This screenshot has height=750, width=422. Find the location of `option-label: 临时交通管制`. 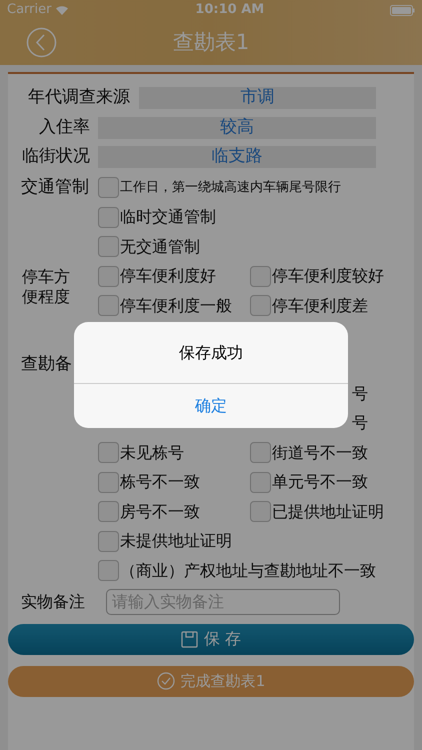

option-label: 临时交通管制 is located at coordinates (168, 217).